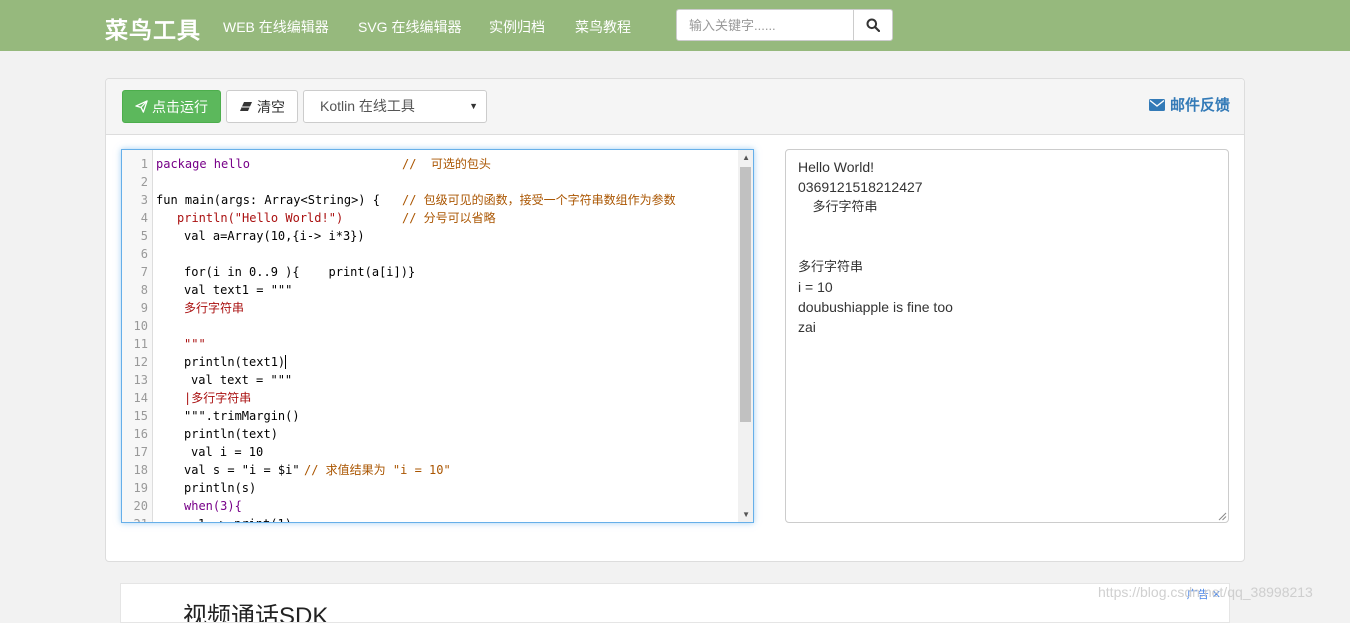 The width and height of the screenshot is (1350, 623). Describe the element at coordinates (276, 27) in the screenshot. I see `nav-web-editor: WEB 在线编辑器` at that location.